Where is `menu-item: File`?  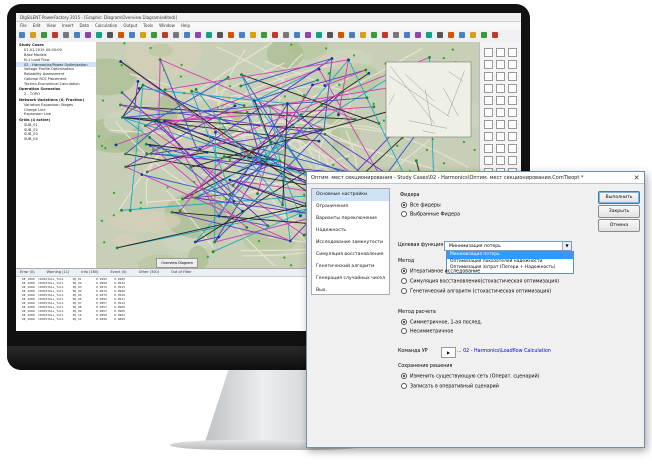
menu-item: File is located at coordinates (23, 25).